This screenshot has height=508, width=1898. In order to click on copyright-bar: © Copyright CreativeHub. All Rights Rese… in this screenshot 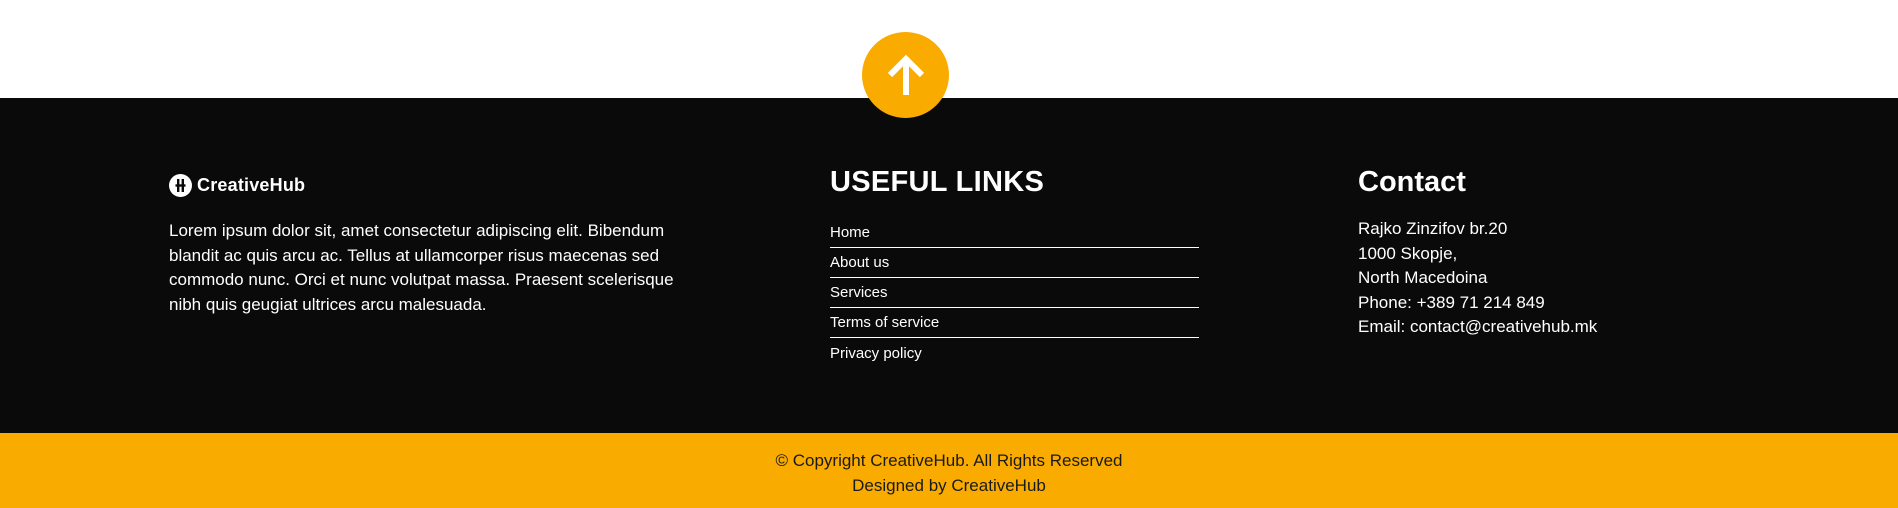, I will do `click(949, 470)`.